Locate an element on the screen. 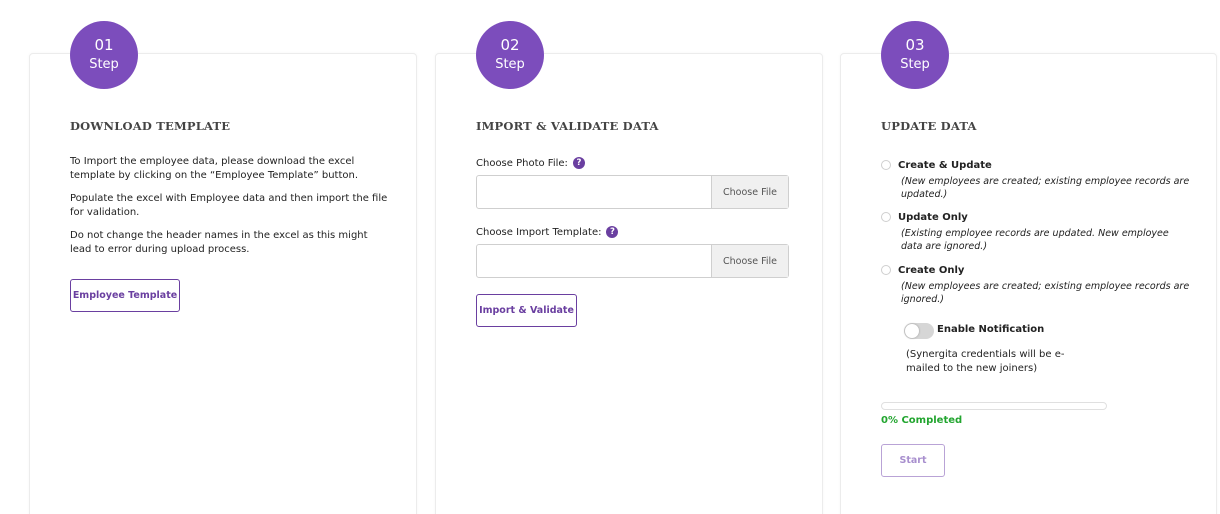 The width and height of the screenshot is (1220, 514). import-template-input: Choose File is located at coordinates (632, 261).